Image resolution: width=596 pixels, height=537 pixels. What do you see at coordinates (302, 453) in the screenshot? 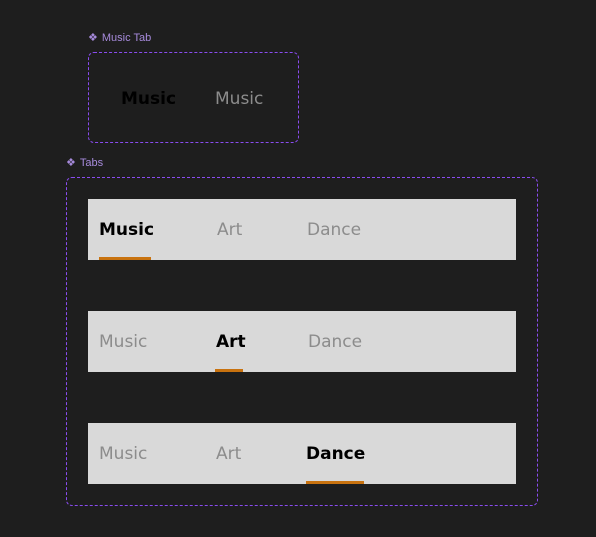
I see `tab-bar-dance-active: Music Art Dance` at bounding box center [302, 453].